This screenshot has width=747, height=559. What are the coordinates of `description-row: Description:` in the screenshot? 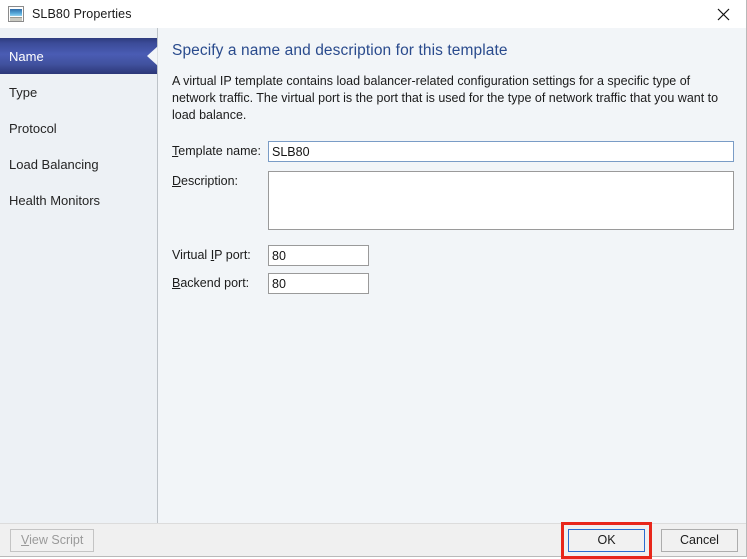 It's located at (453, 200).